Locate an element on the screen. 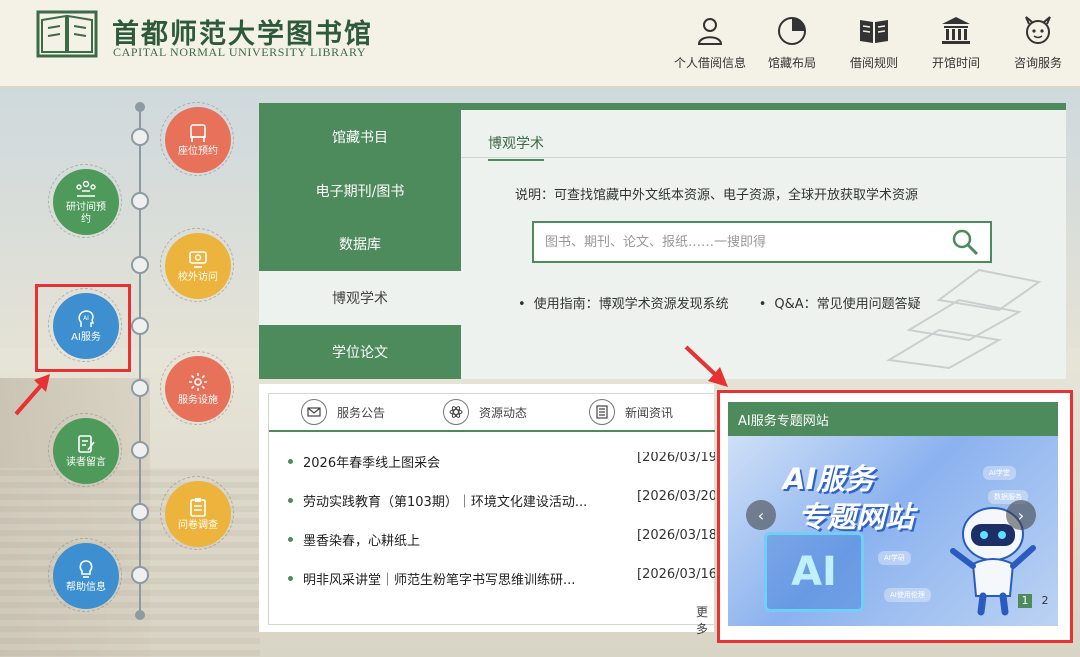  off-campus-label: 校外访问 is located at coordinates (198, 277).